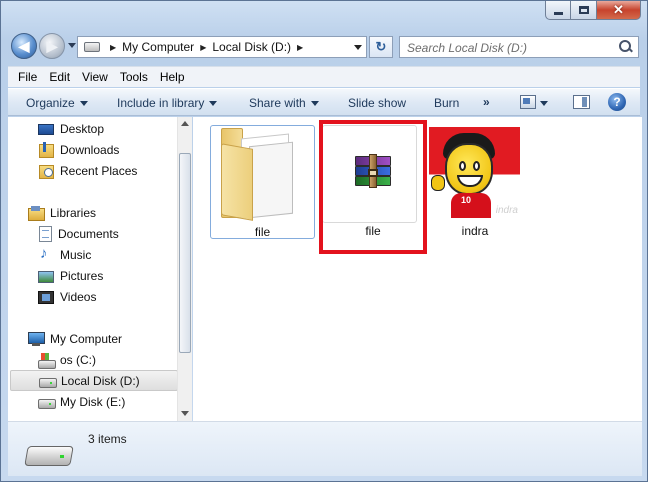  I want to click on breadcrumb-my-computer: My Computer, so click(158, 47).